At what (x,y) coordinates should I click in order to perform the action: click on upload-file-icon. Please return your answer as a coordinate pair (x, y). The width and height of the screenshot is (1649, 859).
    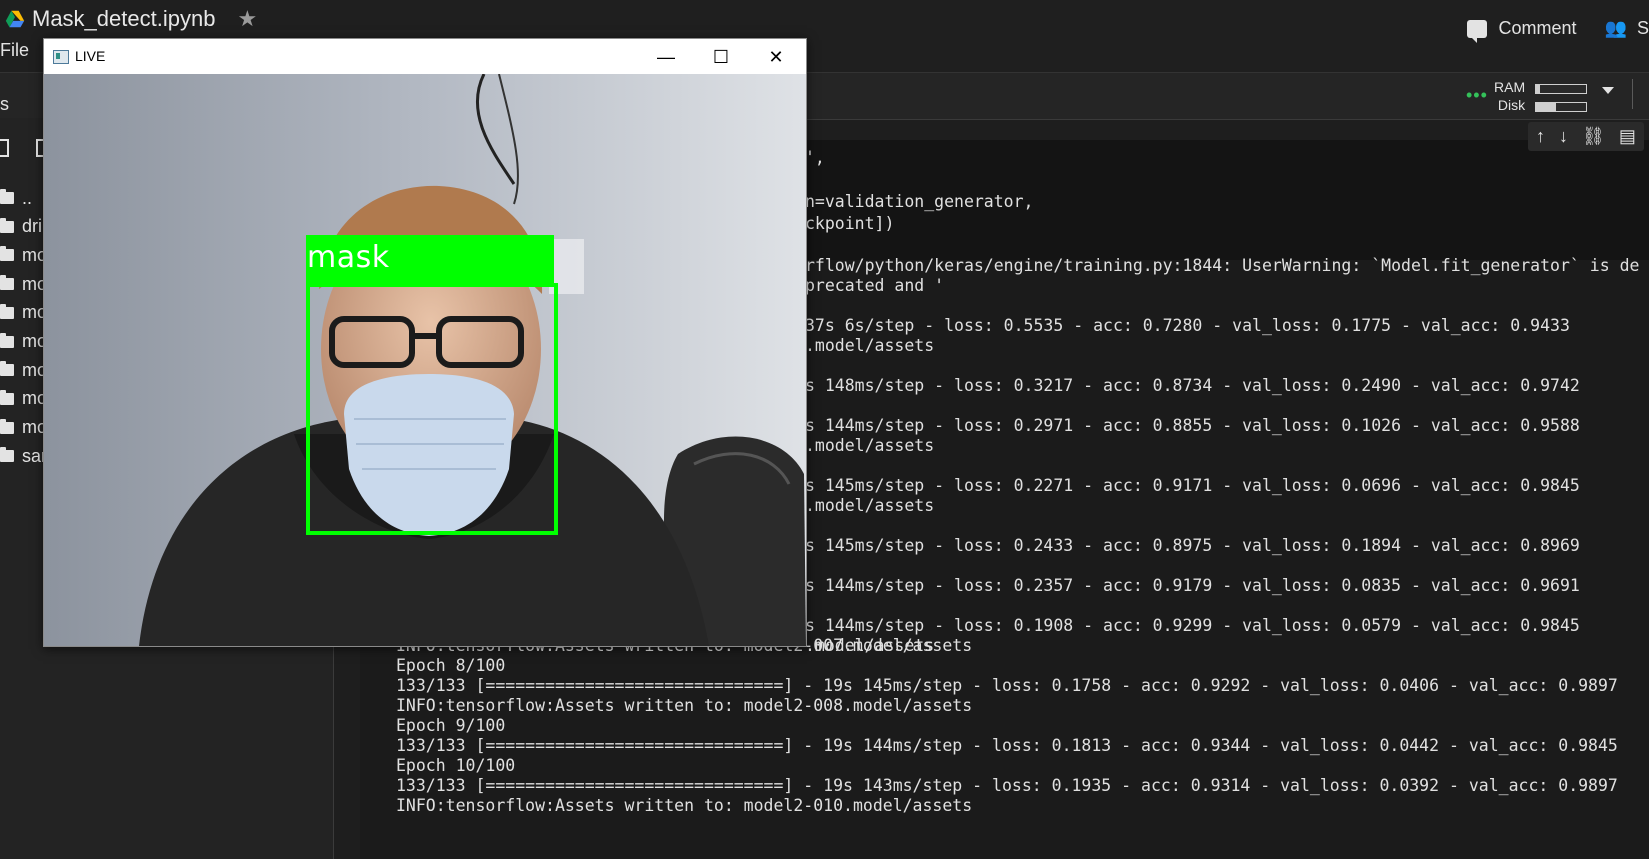
    Looking at the image, I should click on (5, 148).